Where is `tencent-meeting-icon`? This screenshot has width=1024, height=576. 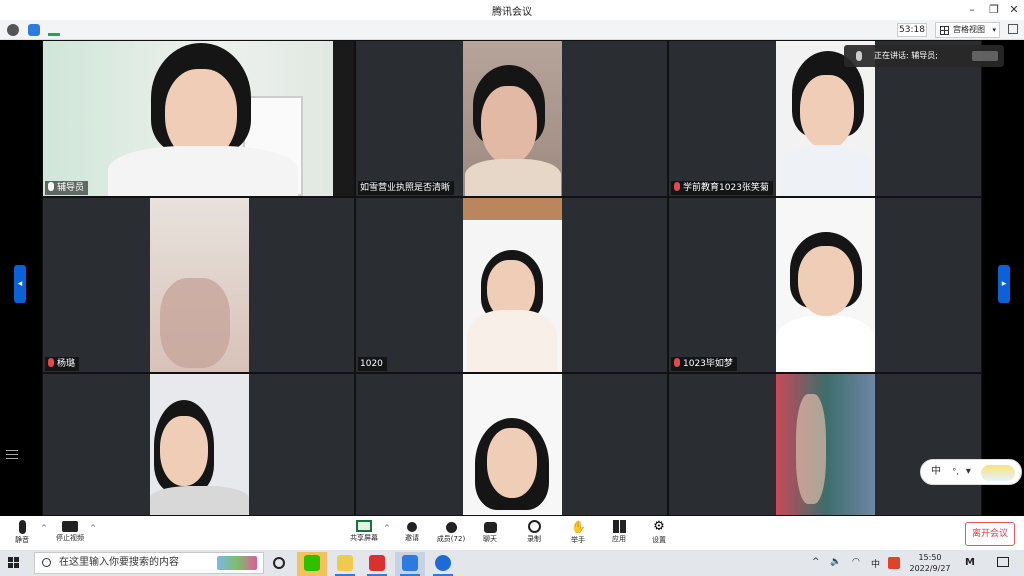
tencent-meeting-icon is located at coordinates (410, 563).